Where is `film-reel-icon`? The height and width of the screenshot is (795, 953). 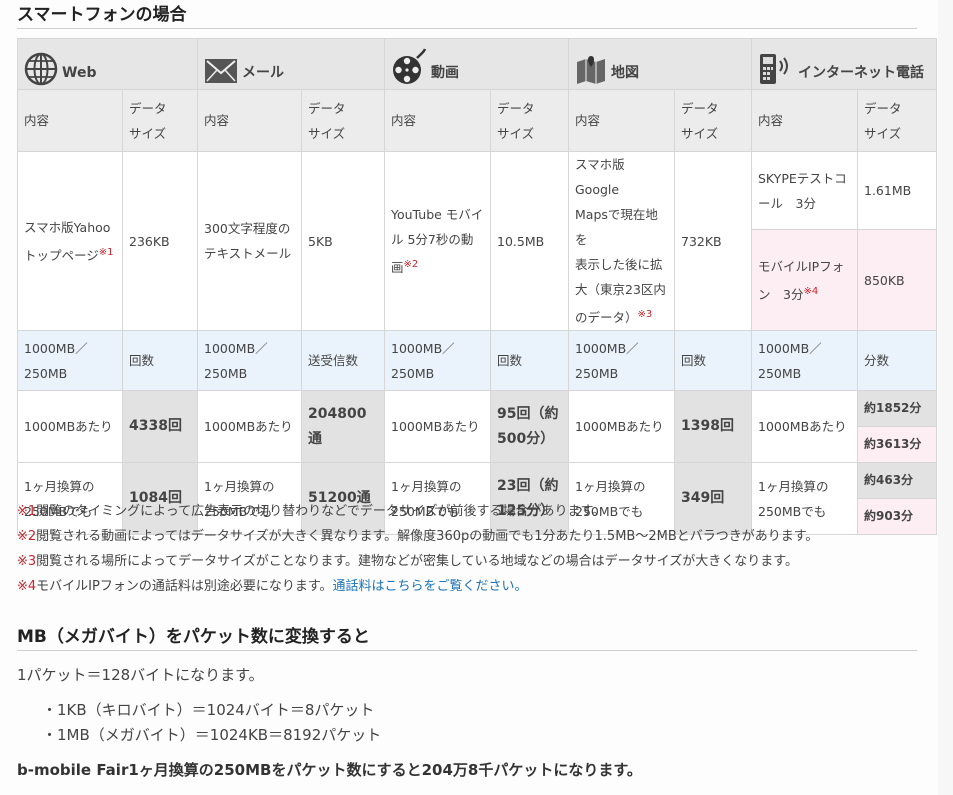 film-reel-icon is located at coordinates (410, 66).